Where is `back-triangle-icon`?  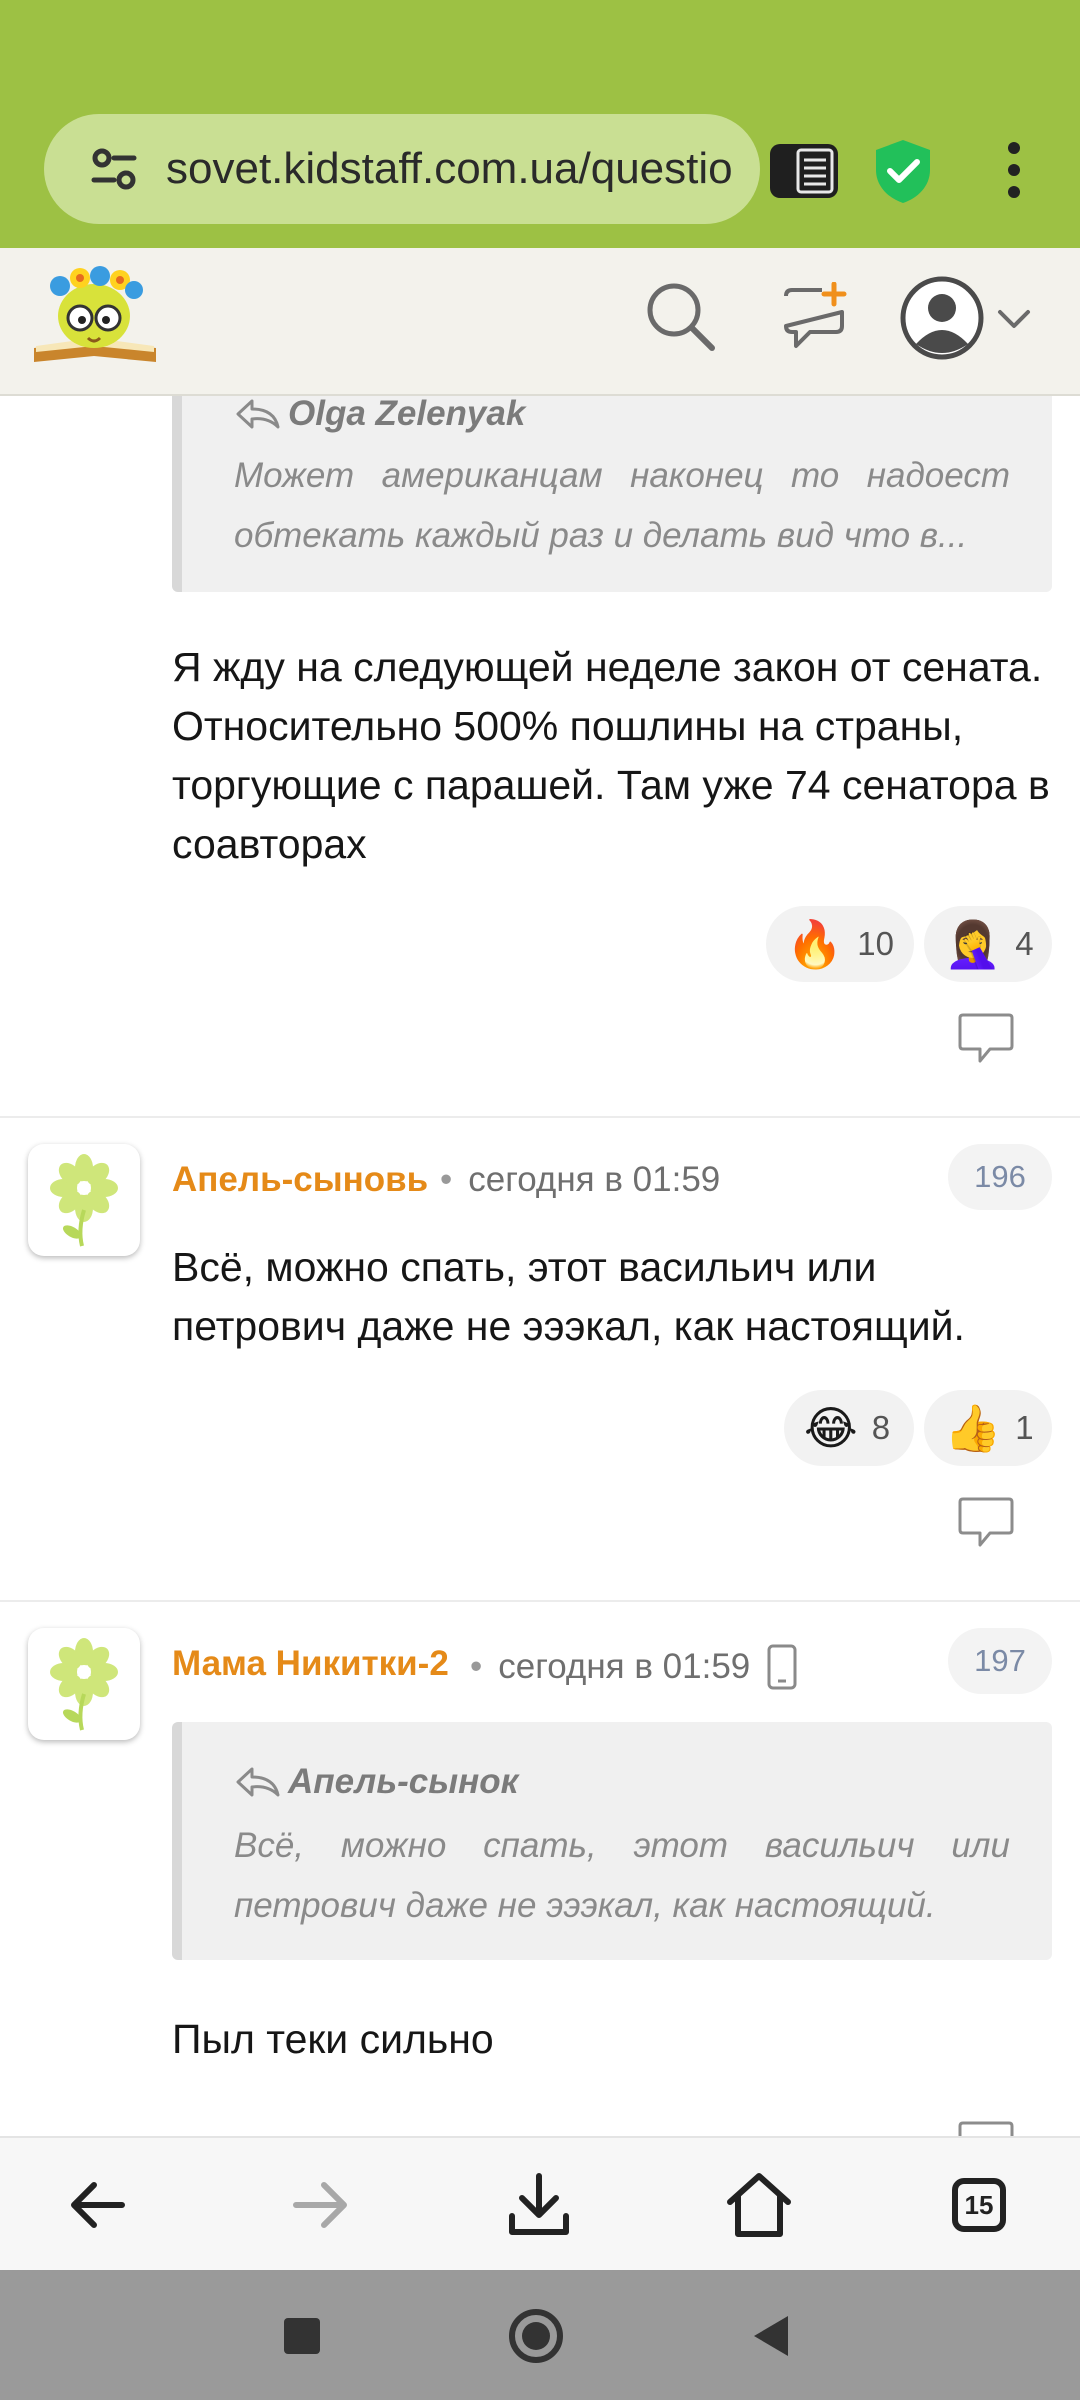 back-triangle-icon is located at coordinates (772, 2336).